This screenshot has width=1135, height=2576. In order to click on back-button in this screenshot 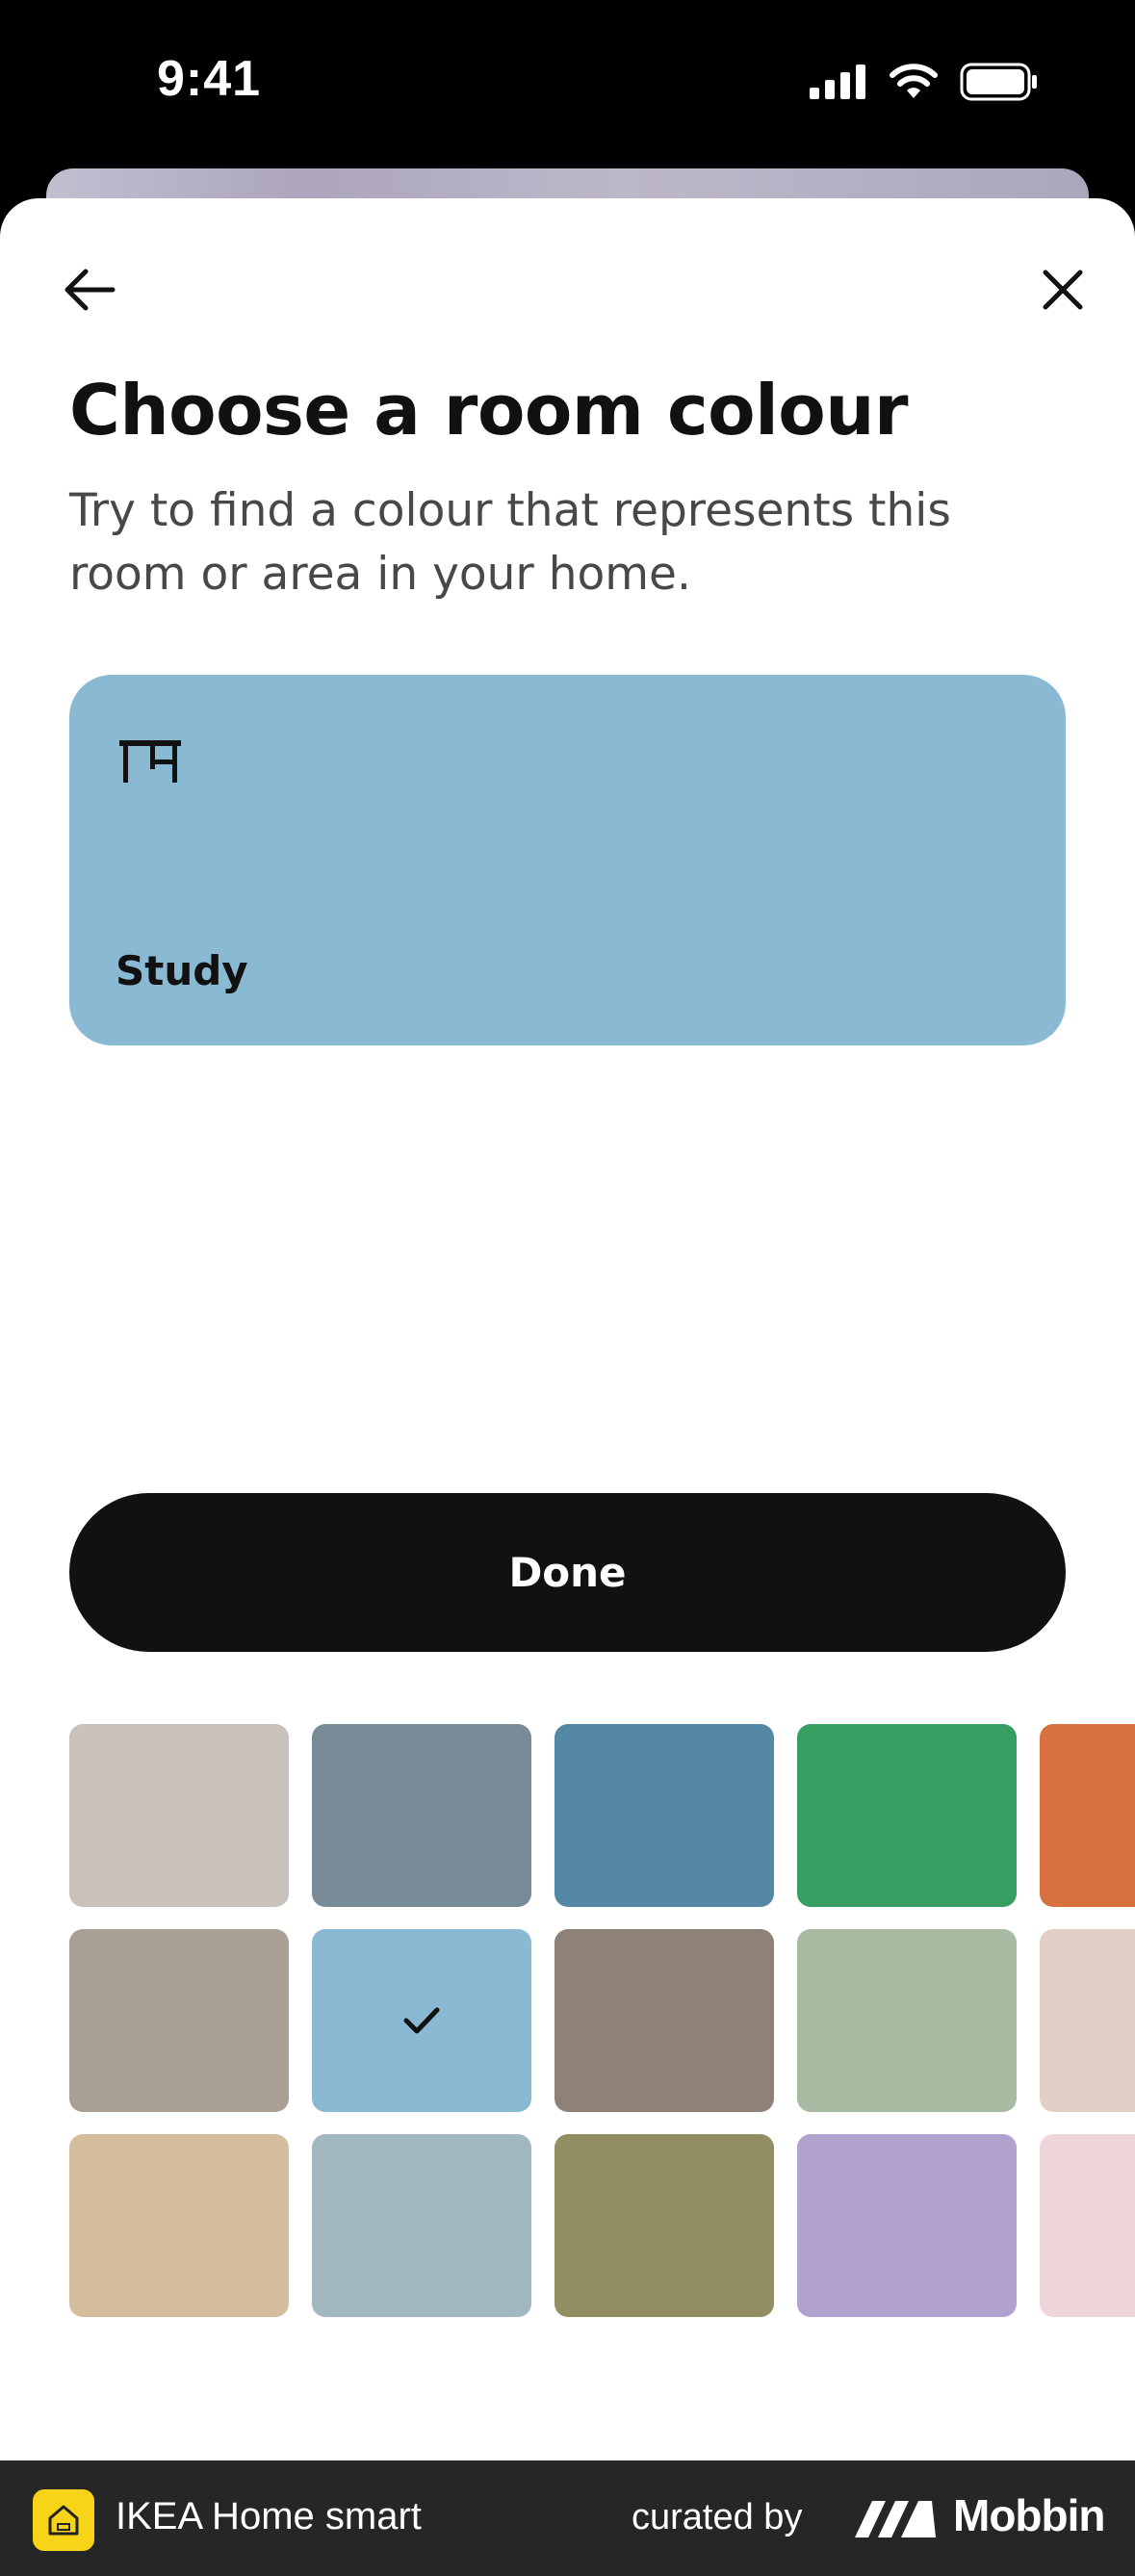, I will do `click(89, 289)`.